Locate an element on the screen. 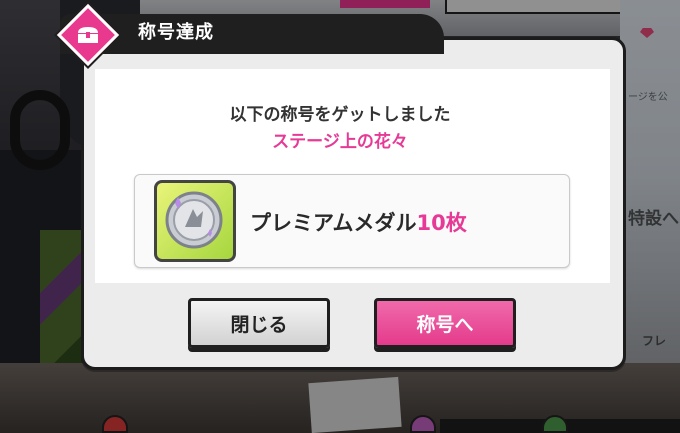  reward-label: プレミアムメダル10枚 is located at coordinates (358, 222).